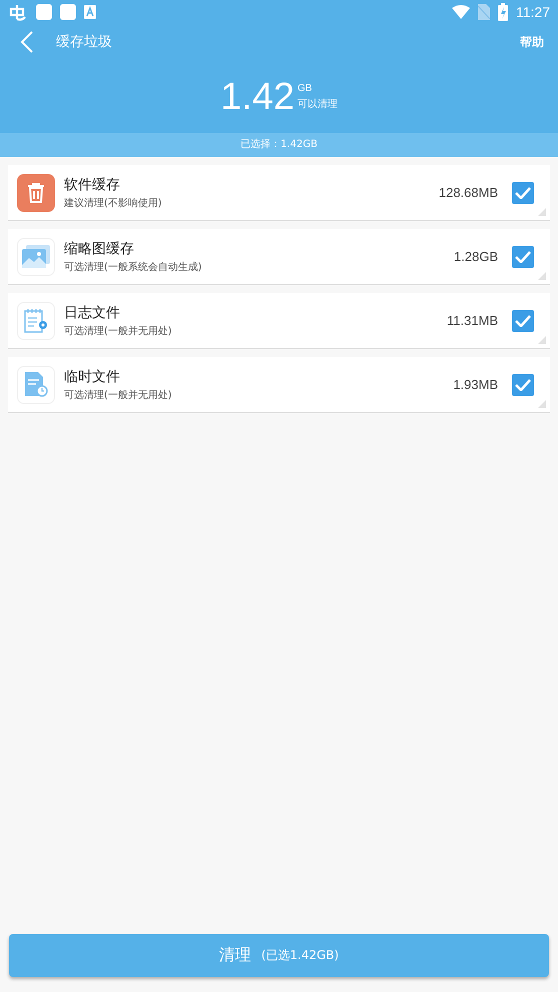 Image resolution: width=558 pixels, height=992 pixels. Describe the element at coordinates (36, 193) in the screenshot. I see `trash-icon` at that location.